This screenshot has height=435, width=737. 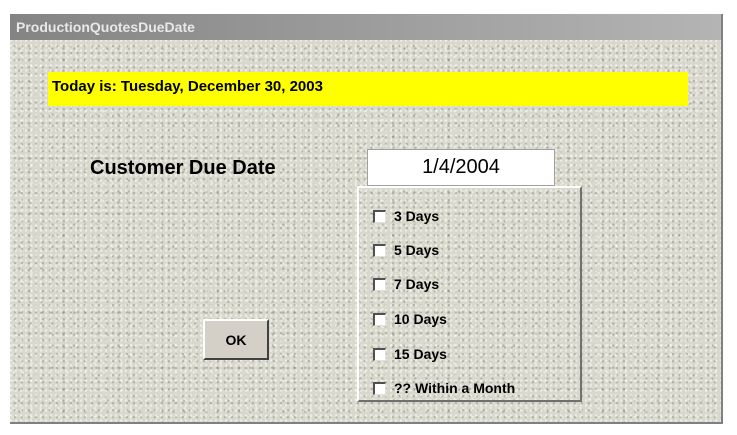 What do you see at coordinates (420, 354) in the screenshot?
I see `option-label: 15 Days` at bounding box center [420, 354].